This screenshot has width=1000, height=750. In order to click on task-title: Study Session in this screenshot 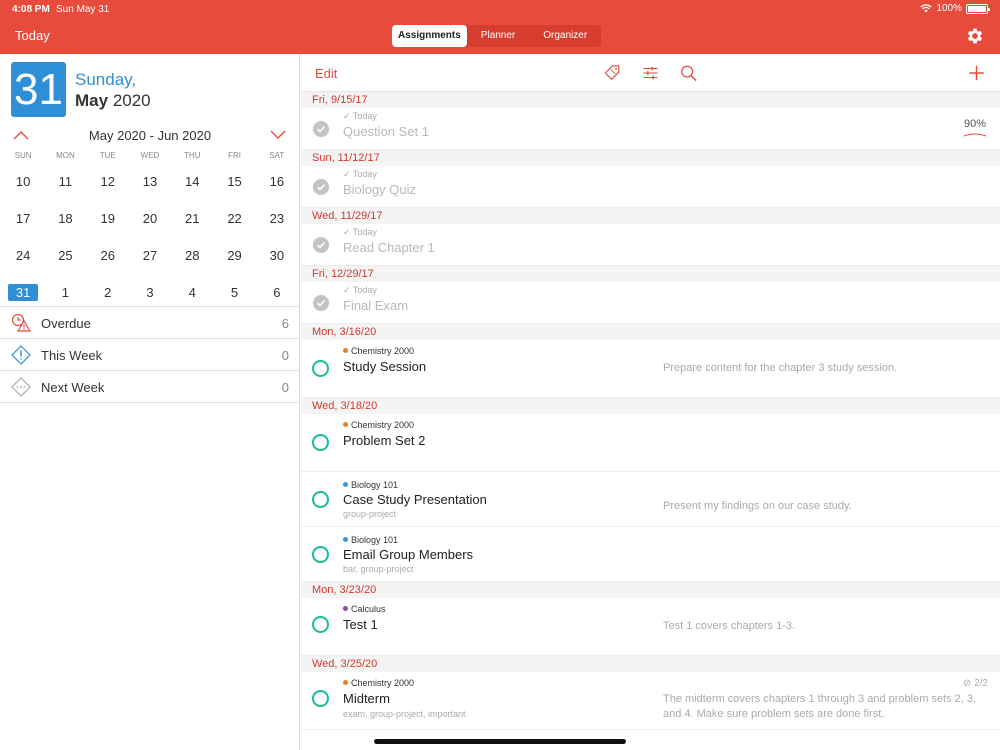, I will do `click(385, 366)`.